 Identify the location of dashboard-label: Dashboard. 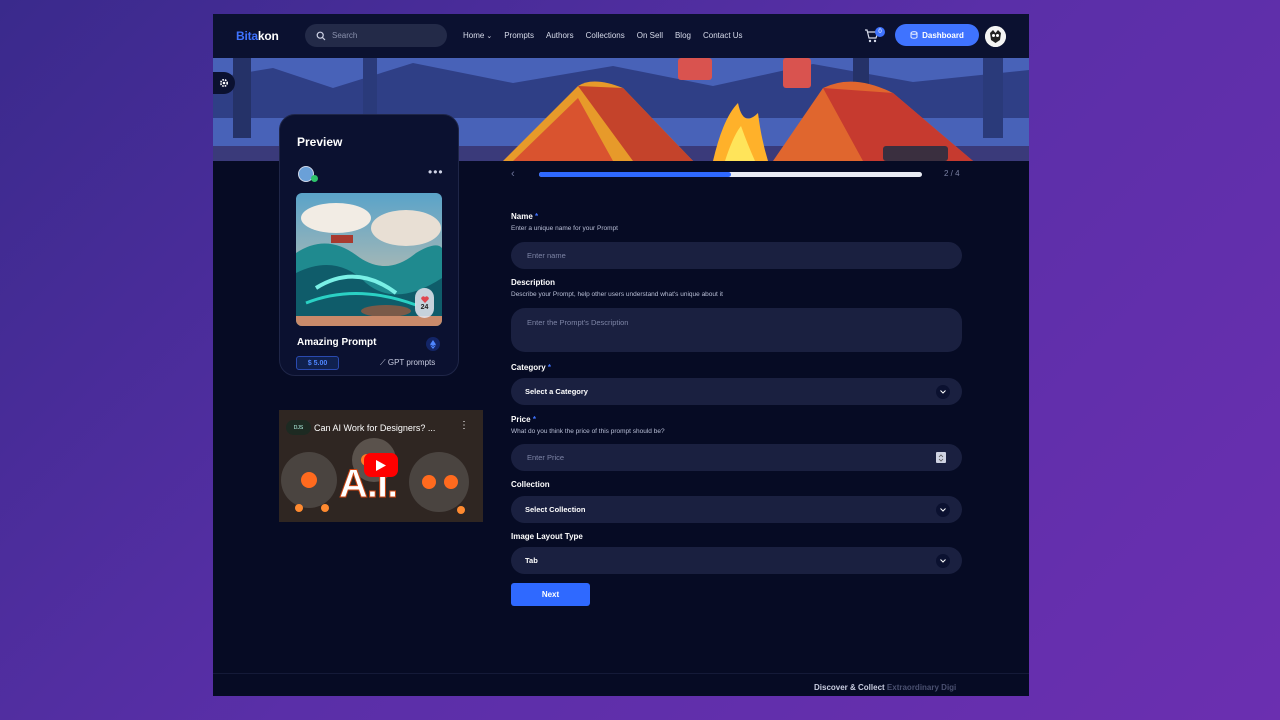
(943, 35).